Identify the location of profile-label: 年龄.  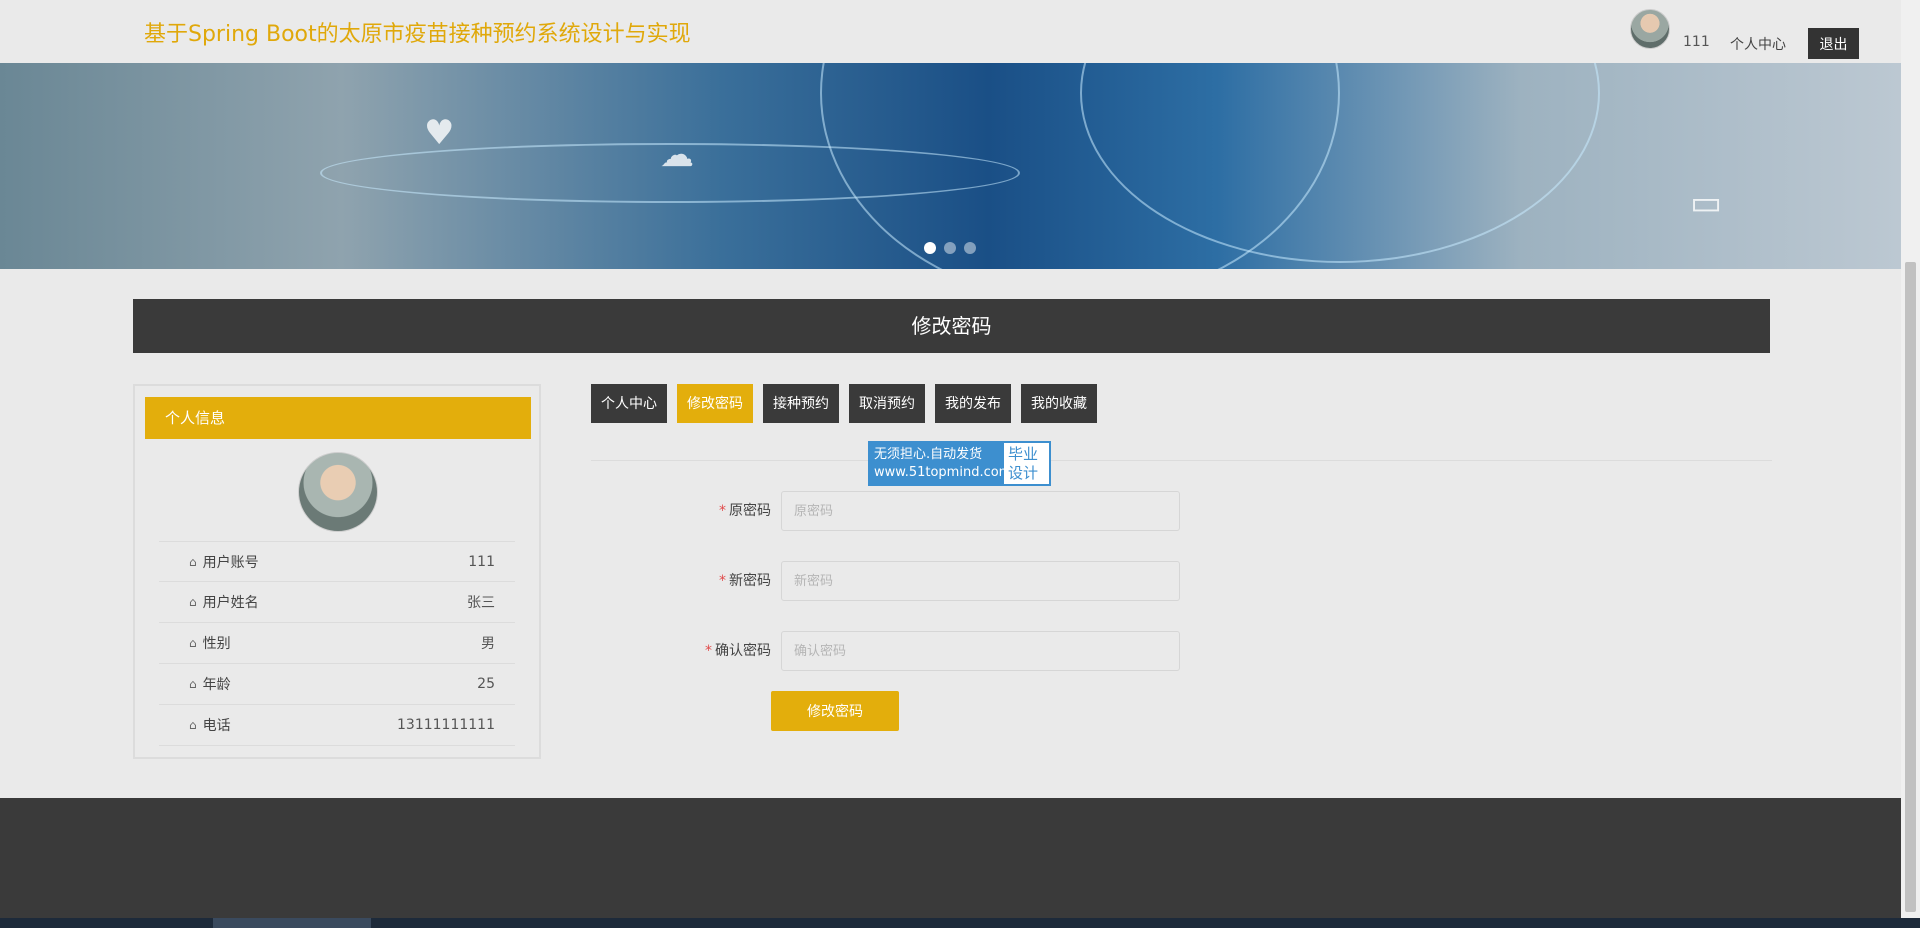
(216, 685).